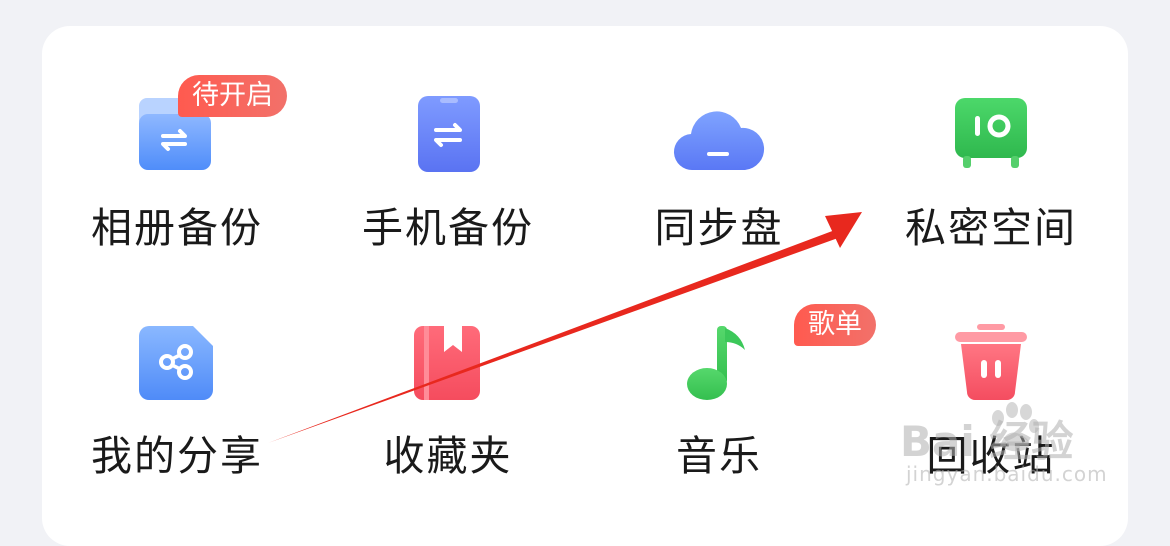  I want to click on tile-sync-disk: 同步盘, so click(719, 139).